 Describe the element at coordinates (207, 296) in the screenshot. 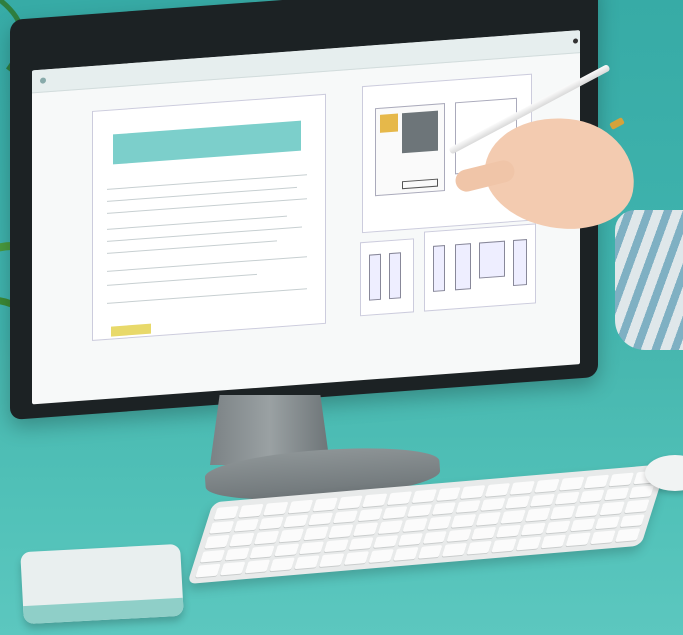

I see `text-line` at that location.